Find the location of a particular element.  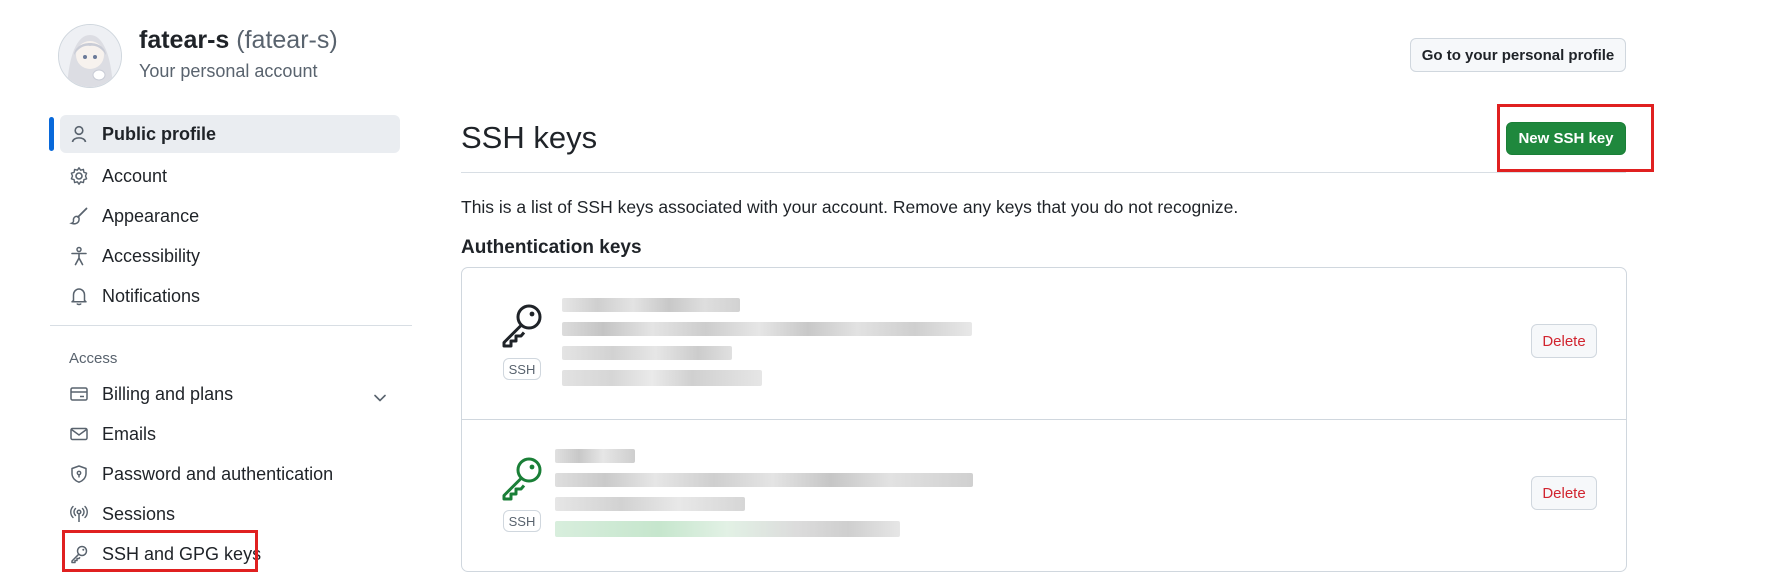

sidebar-item-billing: Billing and plans is located at coordinates (230, 394).